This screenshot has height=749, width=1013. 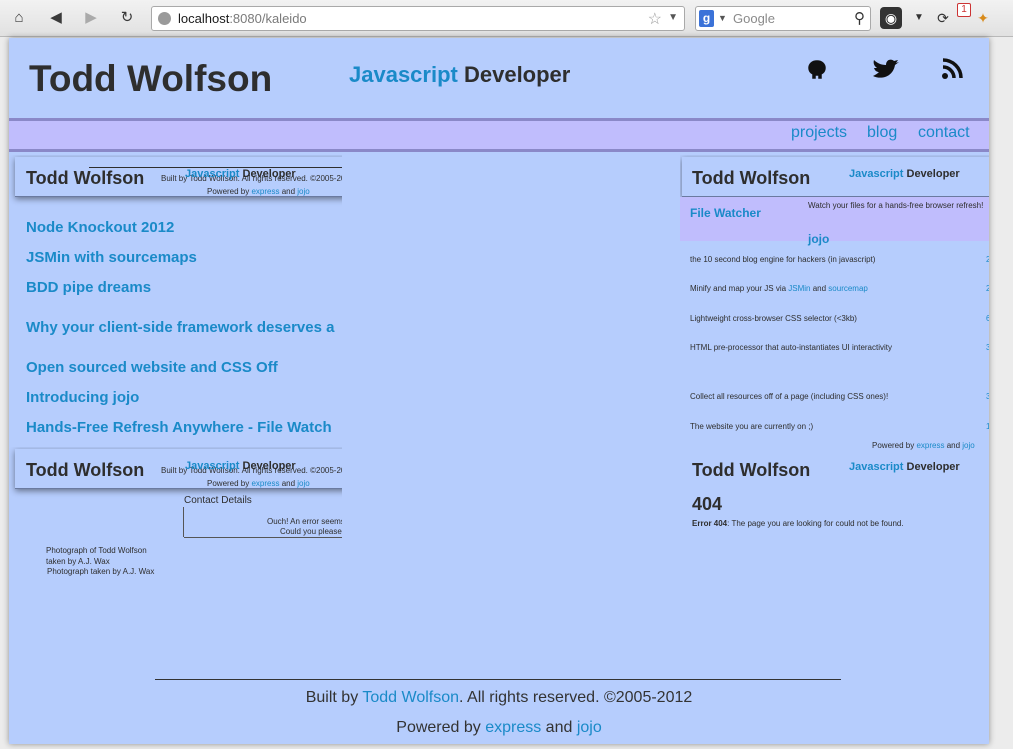 I want to click on back-icon: ◀, so click(x=56, y=18).